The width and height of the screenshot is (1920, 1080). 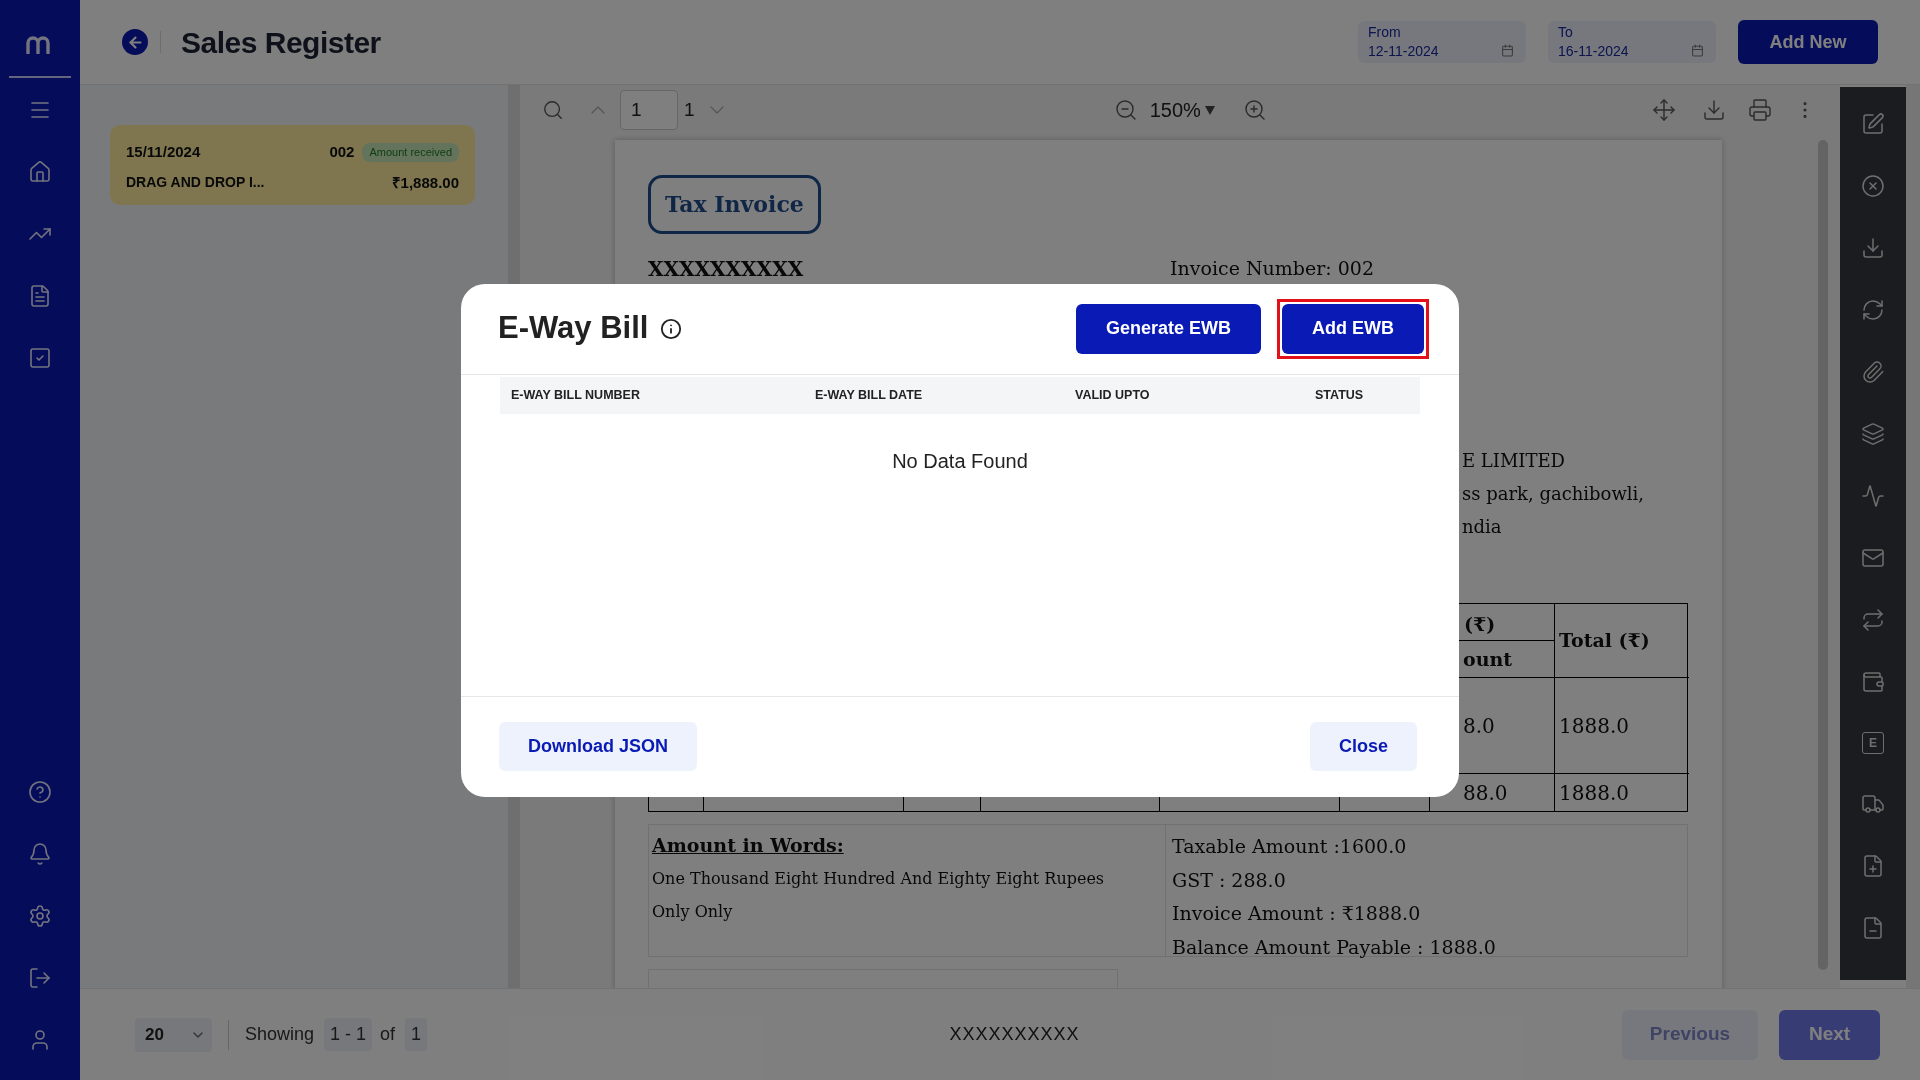 What do you see at coordinates (575, 395) in the screenshot?
I see `column-header: E-WAY BILL NUMBER` at bounding box center [575, 395].